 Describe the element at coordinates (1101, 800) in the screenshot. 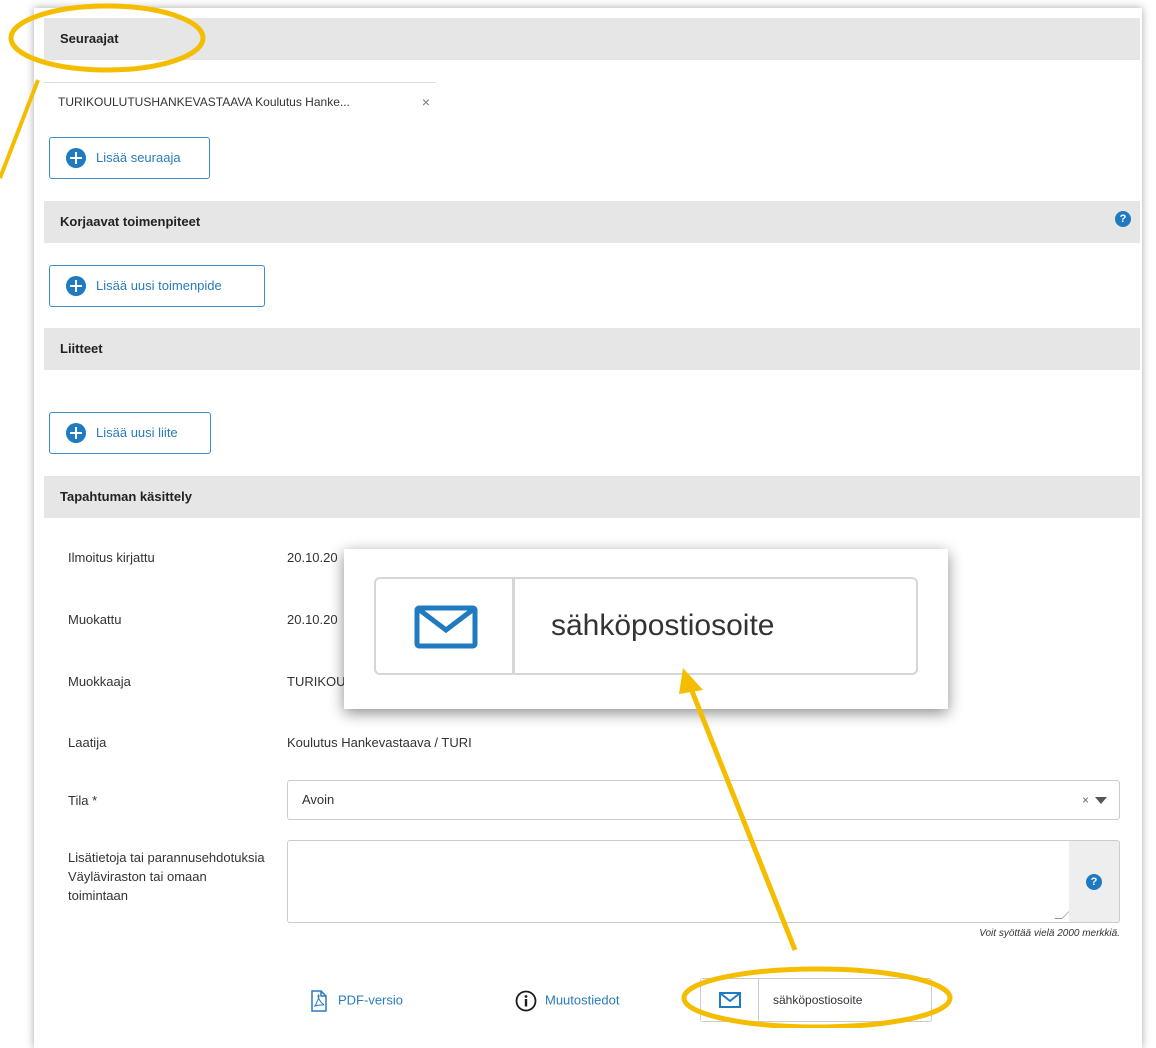

I see `caret-down-icon` at that location.